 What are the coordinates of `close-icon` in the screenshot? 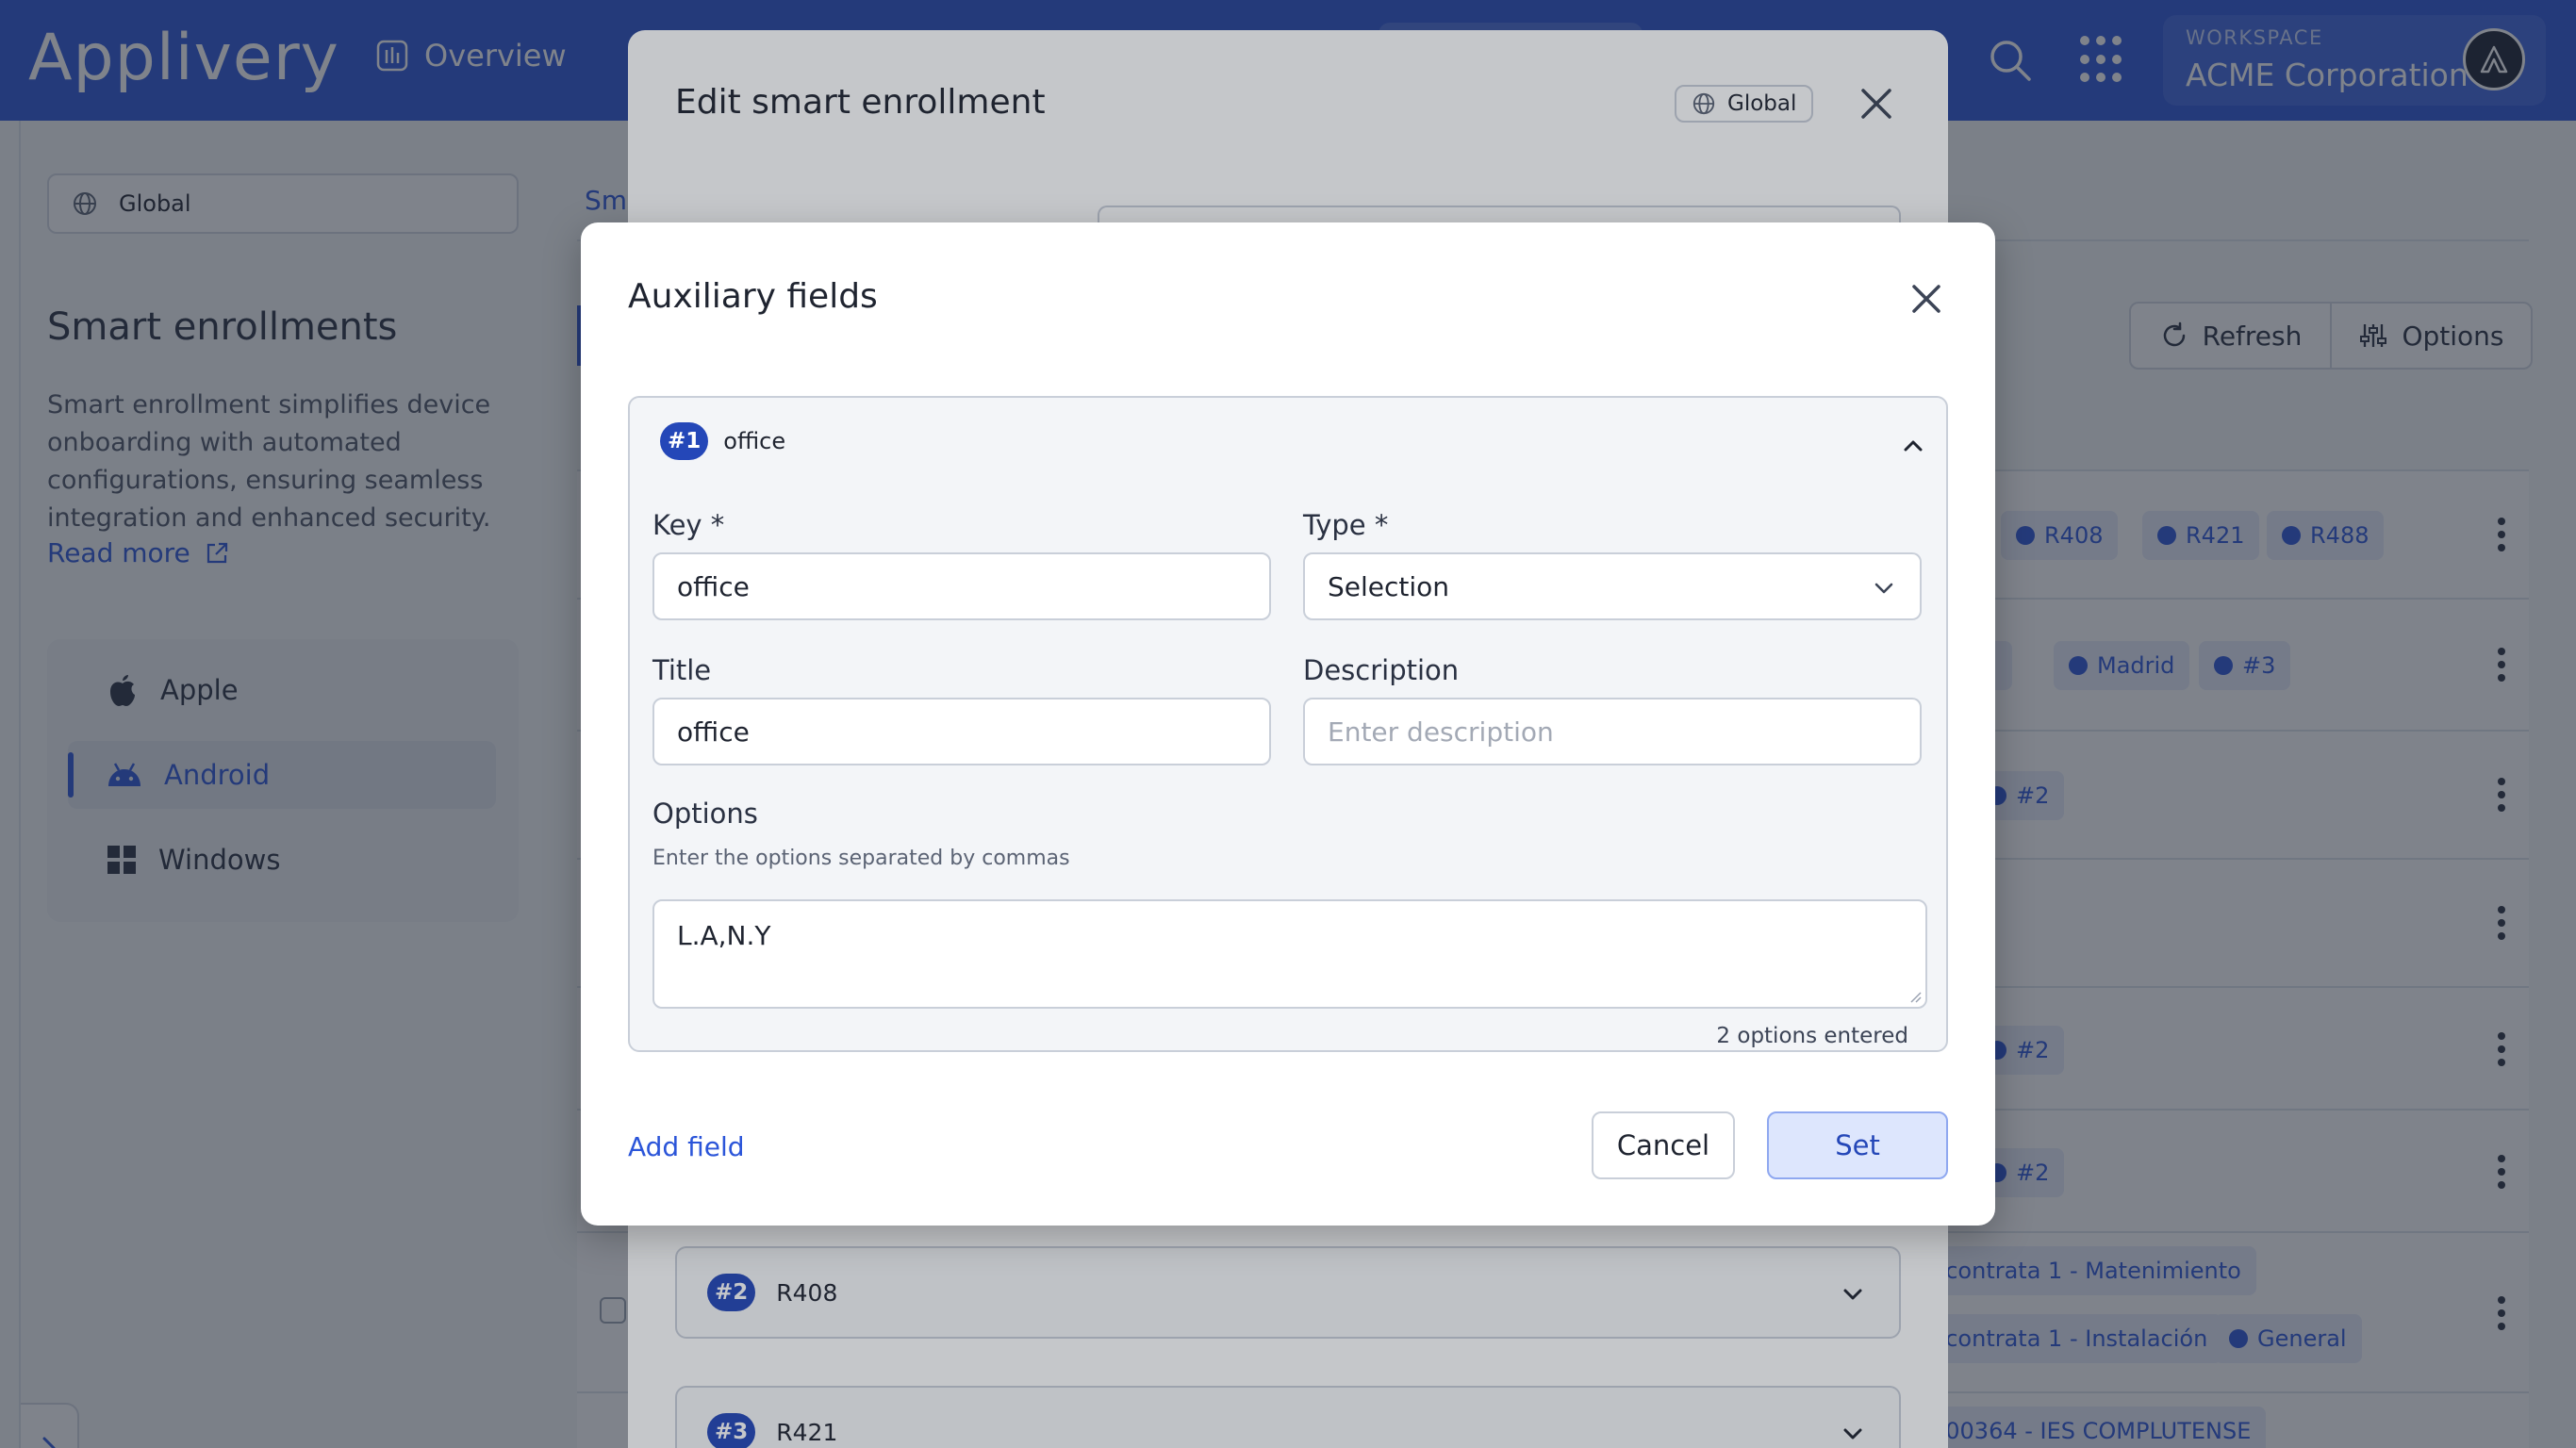 It's located at (1926, 299).